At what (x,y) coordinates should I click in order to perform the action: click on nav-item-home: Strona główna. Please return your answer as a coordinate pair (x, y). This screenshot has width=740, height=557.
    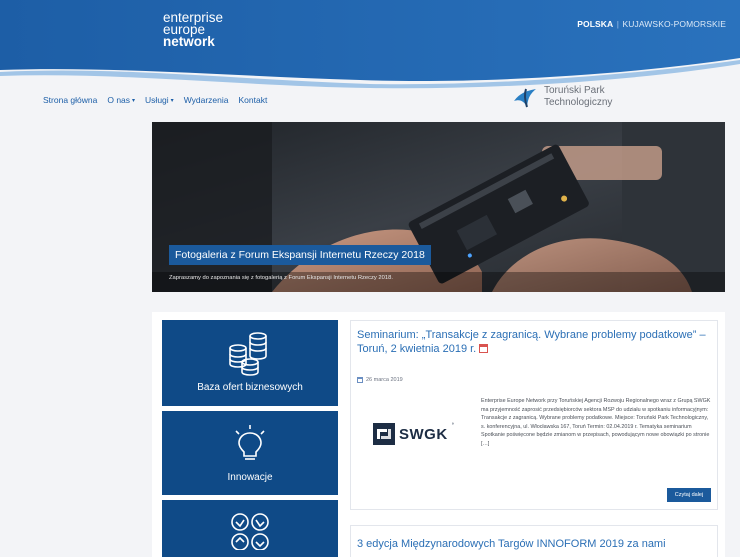
    Looking at the image, I should click on (70, 100).